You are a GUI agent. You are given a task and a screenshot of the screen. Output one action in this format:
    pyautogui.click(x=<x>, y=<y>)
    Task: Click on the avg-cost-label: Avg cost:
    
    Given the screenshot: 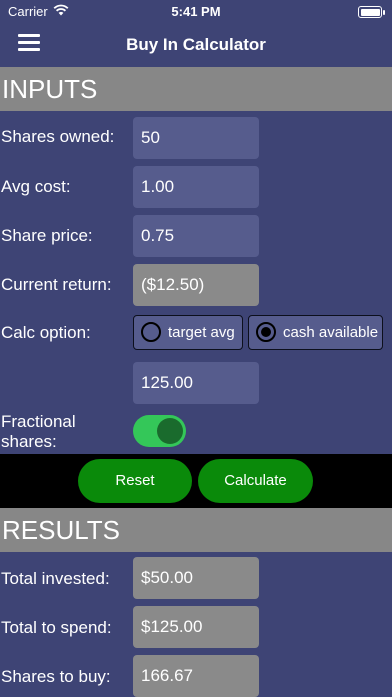 What is the action you would take?
    pyautogui.click(x=36, y=186)
    